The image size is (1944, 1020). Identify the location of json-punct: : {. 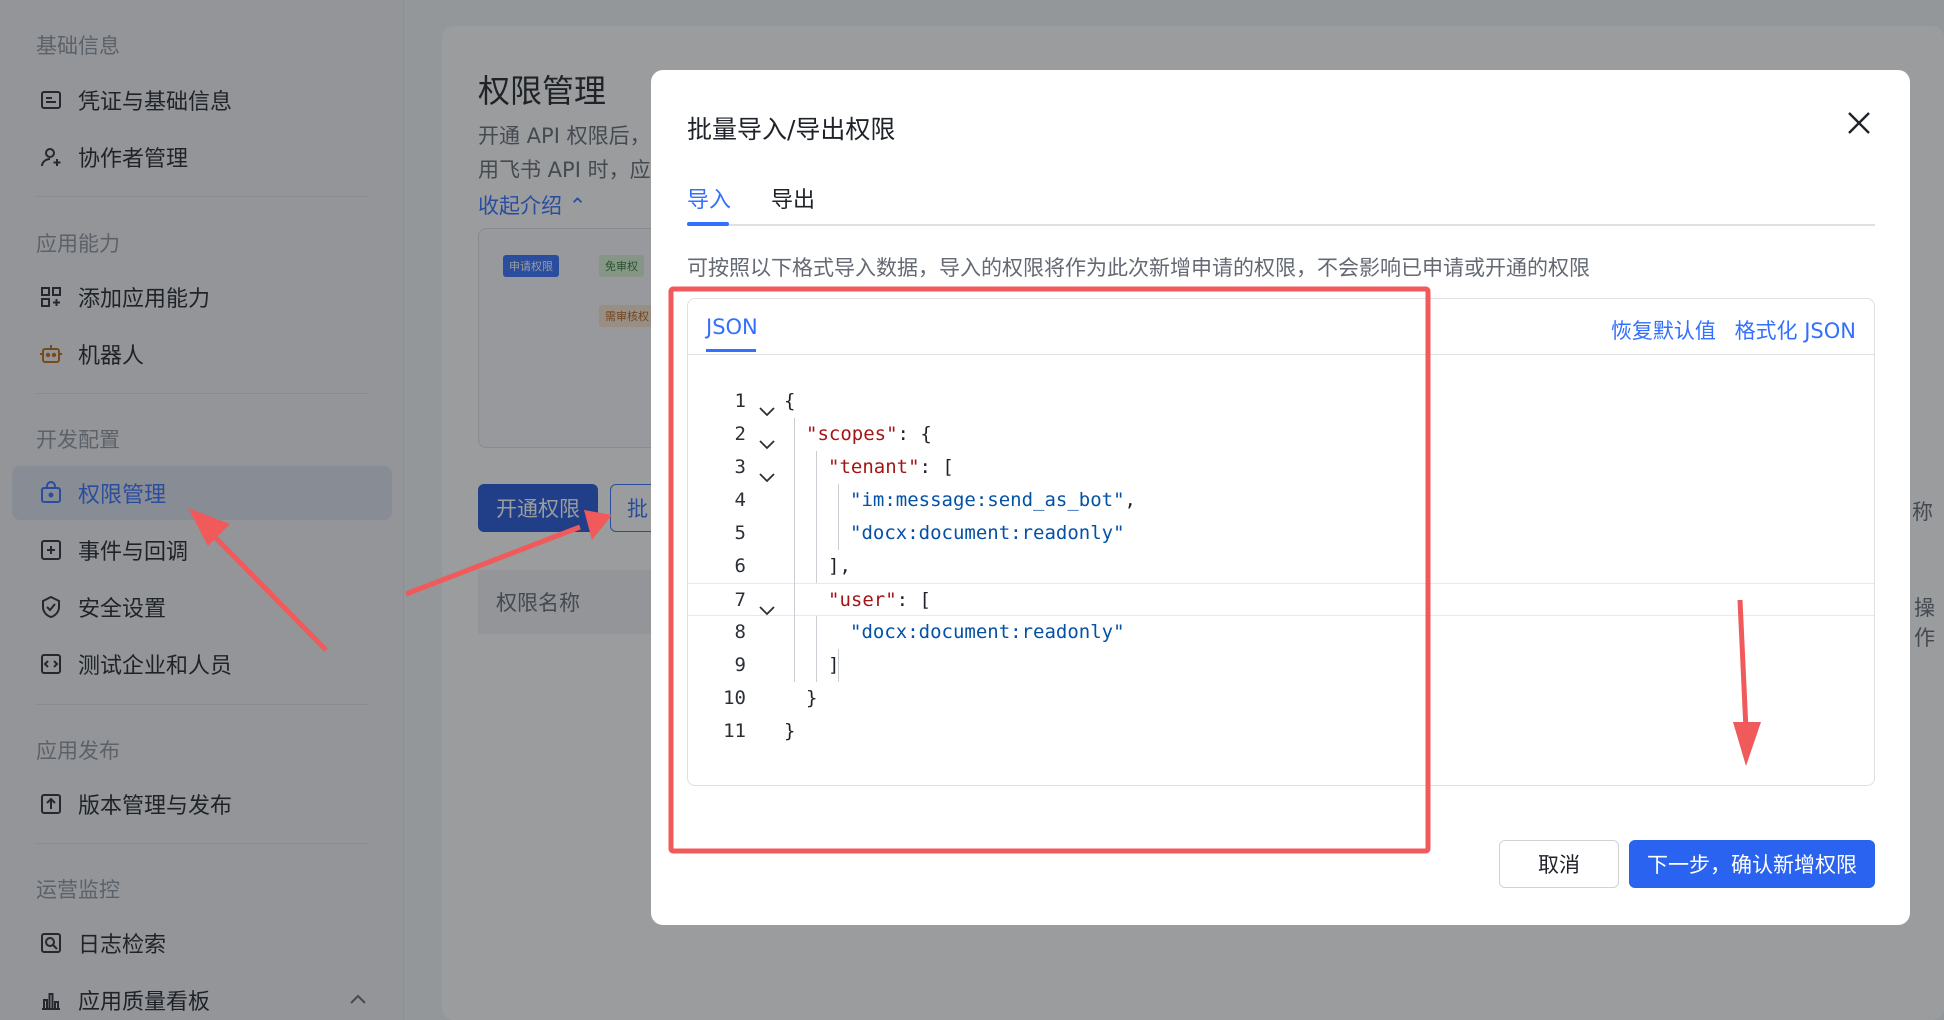
(914, 434).